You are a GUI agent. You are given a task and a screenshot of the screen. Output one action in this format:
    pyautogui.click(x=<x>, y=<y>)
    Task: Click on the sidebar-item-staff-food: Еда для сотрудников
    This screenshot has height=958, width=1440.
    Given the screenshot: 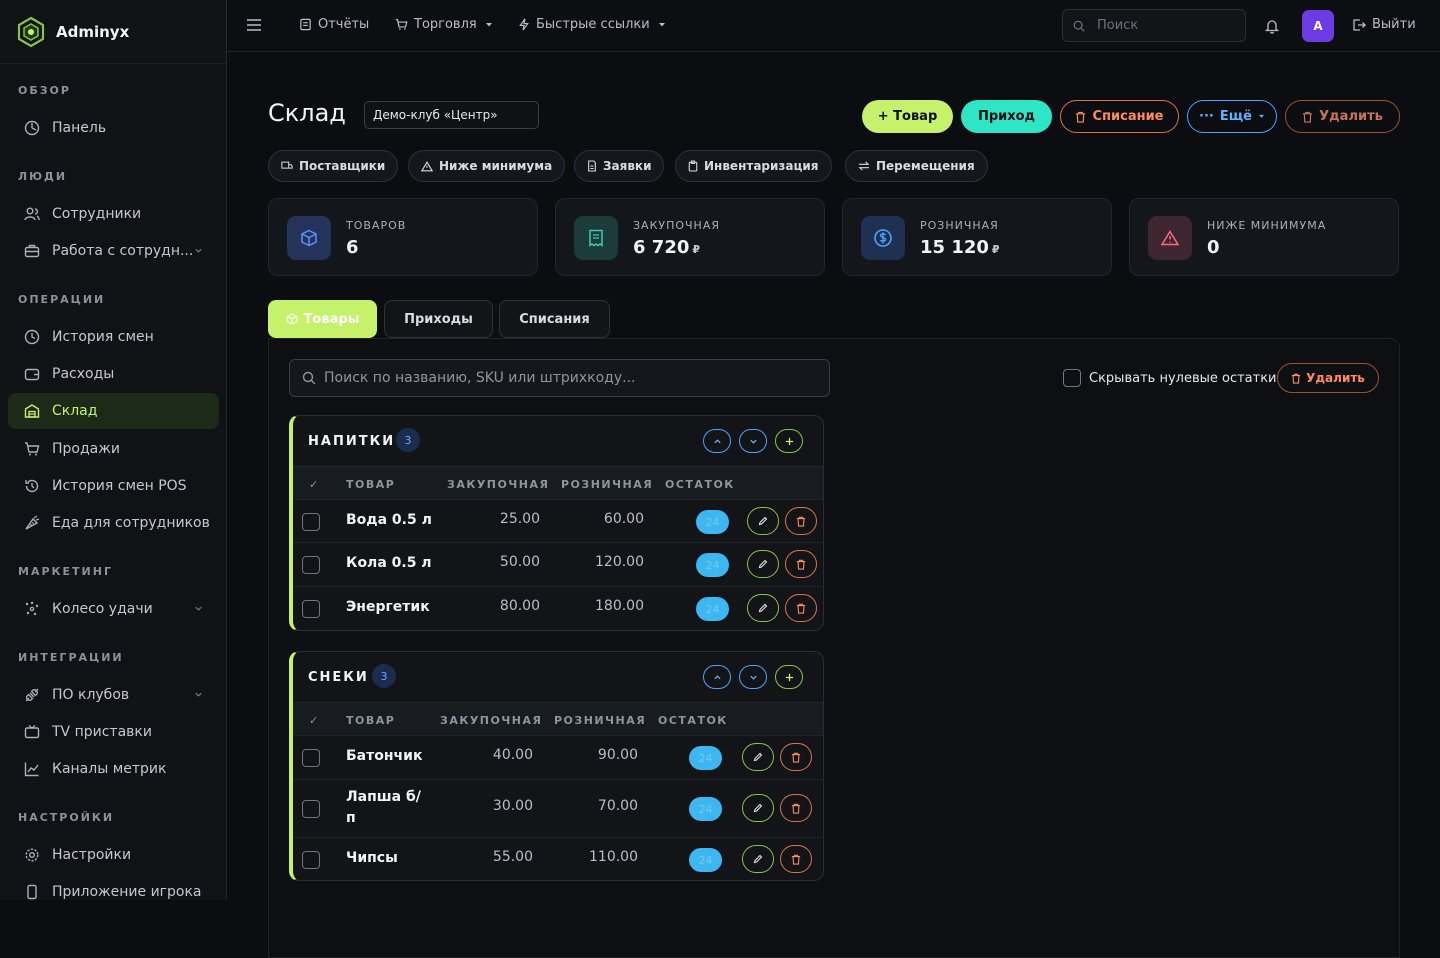 What is the action you would take?
    pyautogui.click(x=113, y=523)
    